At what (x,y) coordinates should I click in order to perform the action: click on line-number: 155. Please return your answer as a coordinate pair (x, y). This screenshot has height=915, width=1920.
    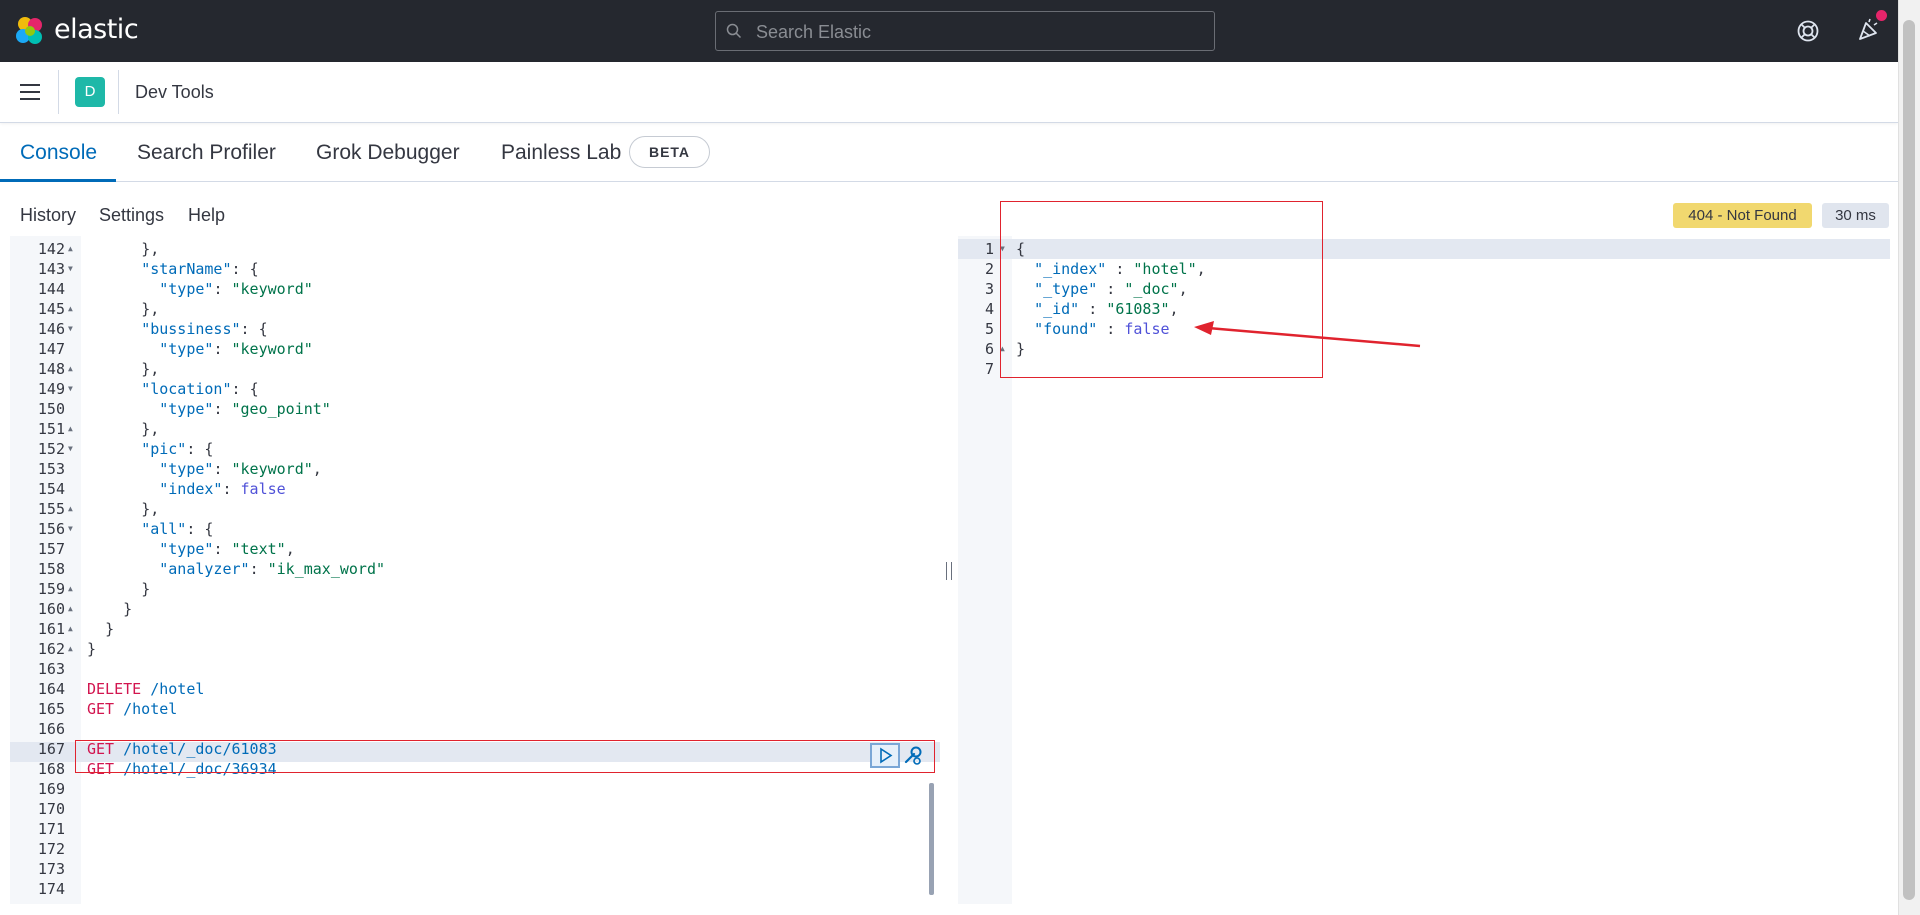
    Looking at the image, I should click on (51, 509).